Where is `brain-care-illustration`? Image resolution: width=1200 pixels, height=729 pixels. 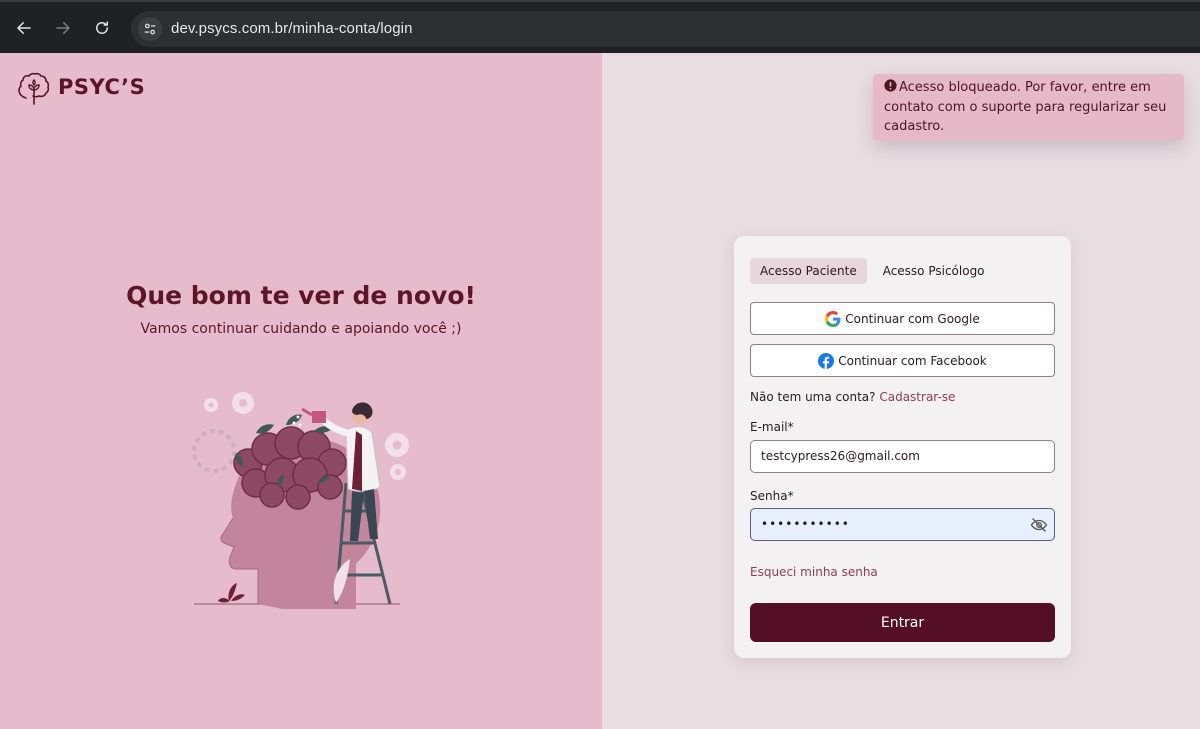
brain-care-illustration is located at coordinates (300, 500).